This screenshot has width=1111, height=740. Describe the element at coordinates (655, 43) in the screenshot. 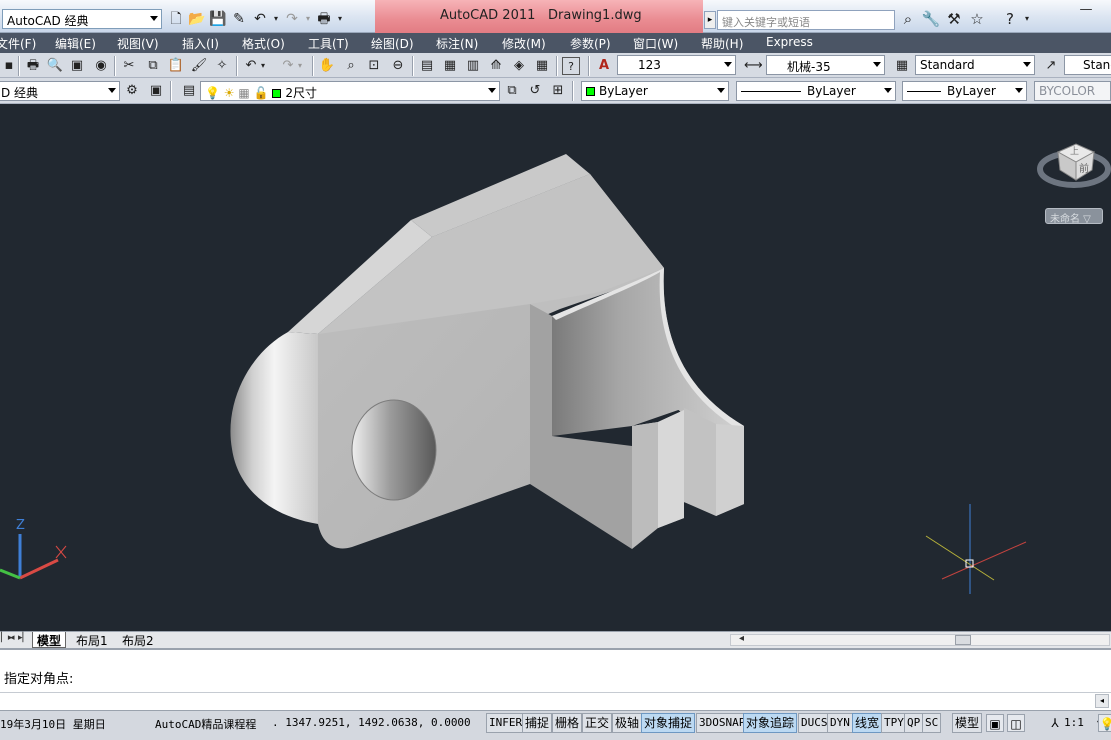

I see `menu-window: 窗口(W)` at that location.